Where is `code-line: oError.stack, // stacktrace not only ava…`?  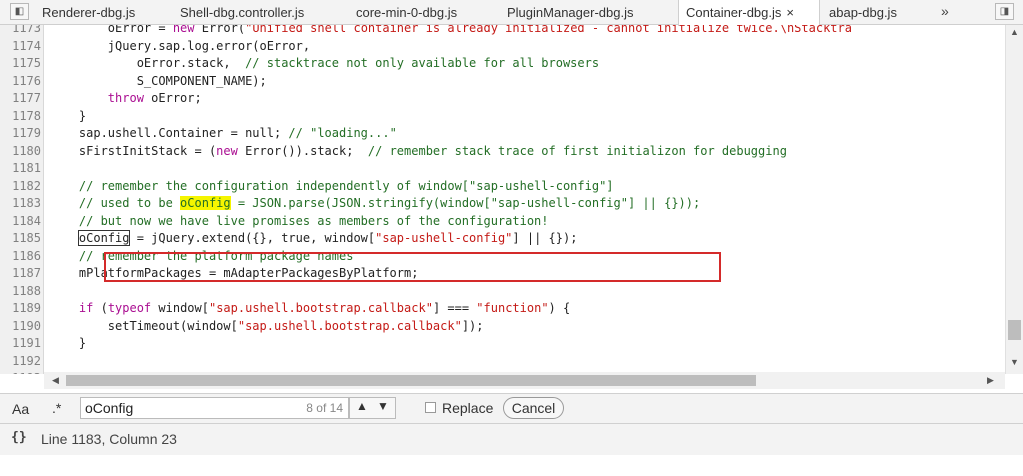 code-line: oError.stack, // stacktrace not only ava… is located at coordinates (325, 63).